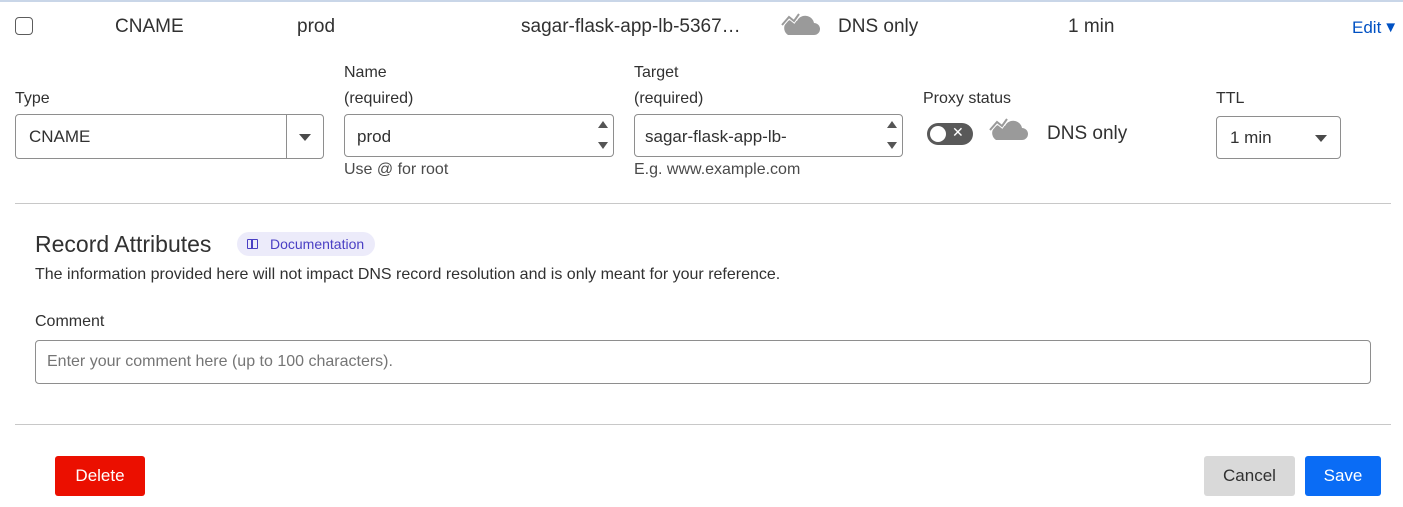  Describe the element at coordinates (32, 98) in the screenshot. I see `type-label: Type` at that location.